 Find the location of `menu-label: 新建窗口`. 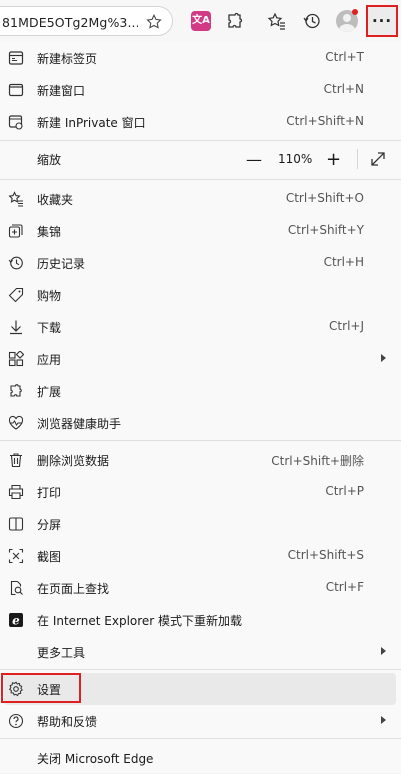

menu-label: 新建窗口 is located at coordinates (61, 91).